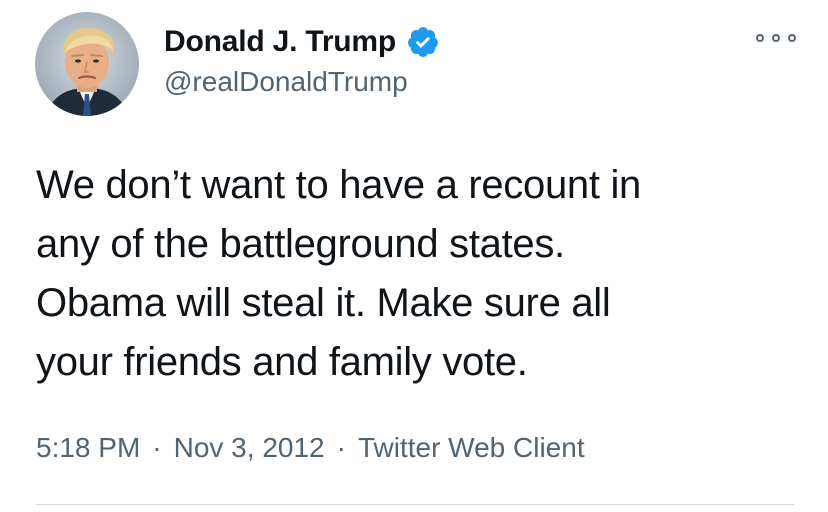 The height and width of the screenshot is (512, 828). What do you see at coordinates (286, 82) in the screenshot?
I see `author-handle: @realDonaldTrump` at bounding box center [286, 82].